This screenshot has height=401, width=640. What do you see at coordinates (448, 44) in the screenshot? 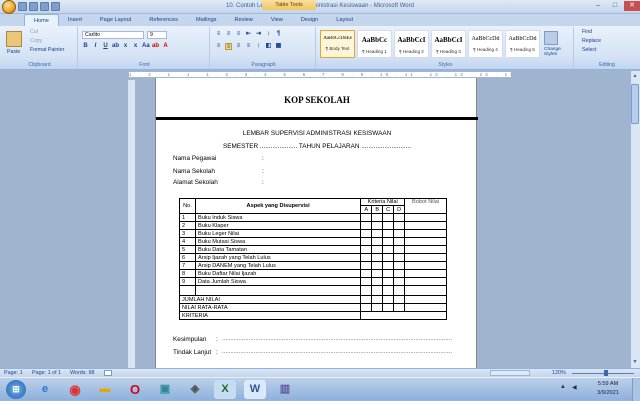
I see `style-heading-3: AaBbCcI ¶ Heading 3` at bounding box center [448, 44].